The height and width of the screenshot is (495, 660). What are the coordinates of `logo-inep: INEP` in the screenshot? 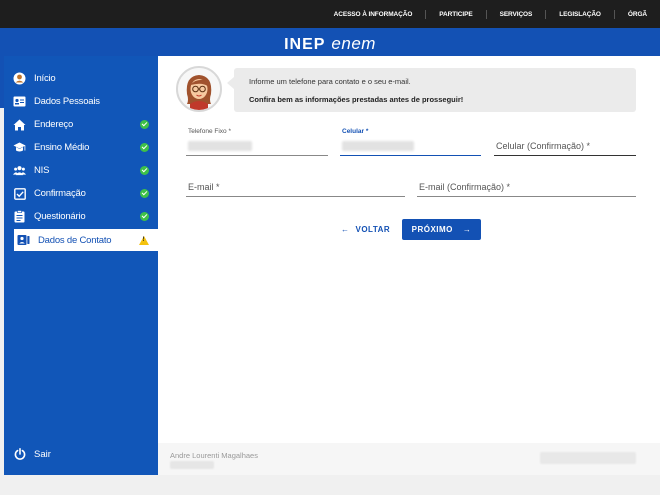 It's located at (305, 44).